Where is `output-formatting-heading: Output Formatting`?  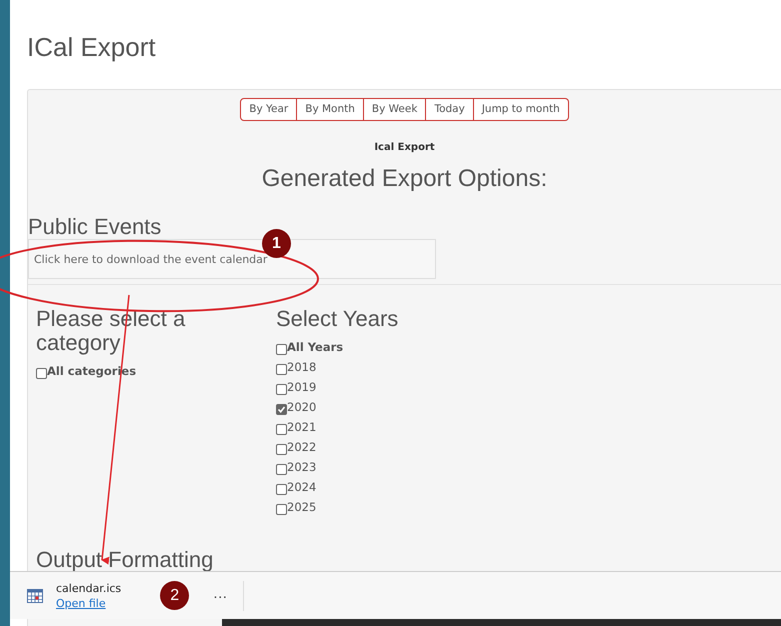
output-formatting-heading: Output Formatting is located at coordinates (125, 560).